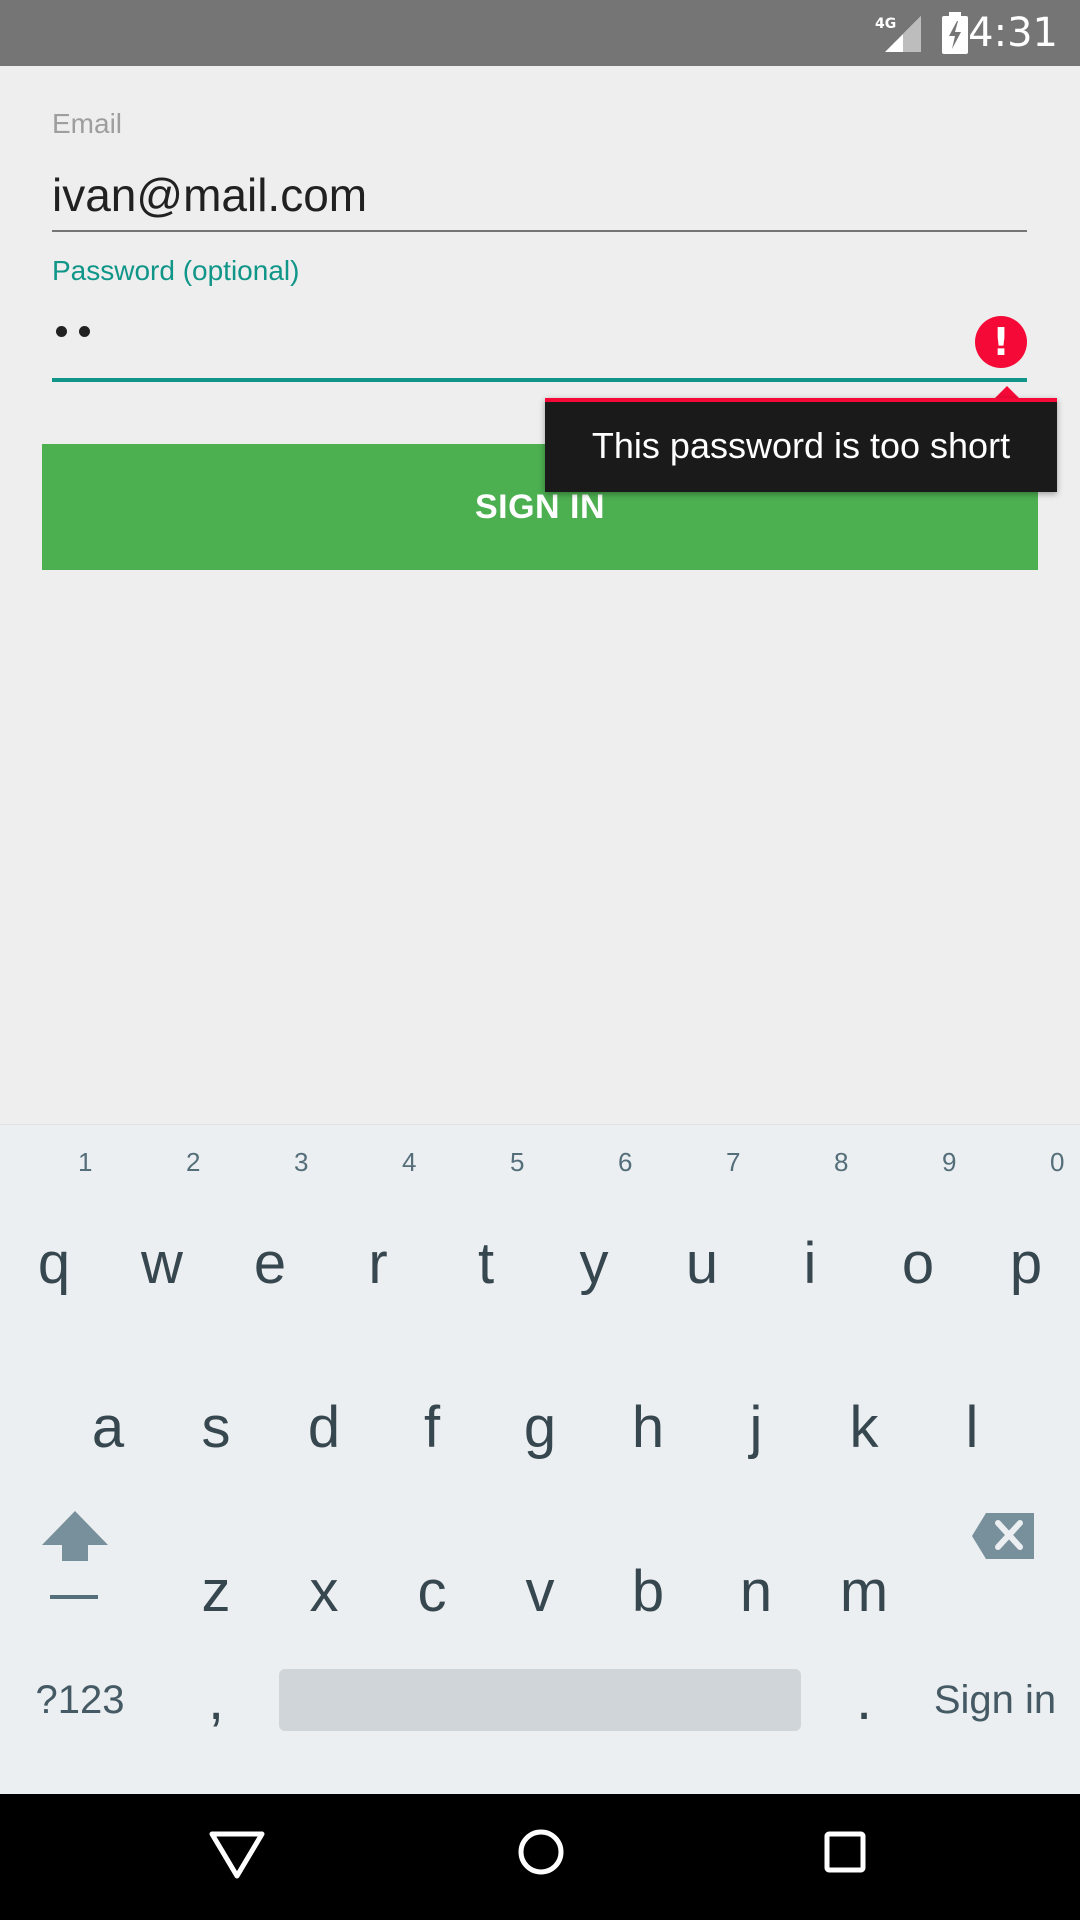  Describe the element at coordinates (80, 1700) in the screenshot. I see `symbols-key: ?123` at that location.